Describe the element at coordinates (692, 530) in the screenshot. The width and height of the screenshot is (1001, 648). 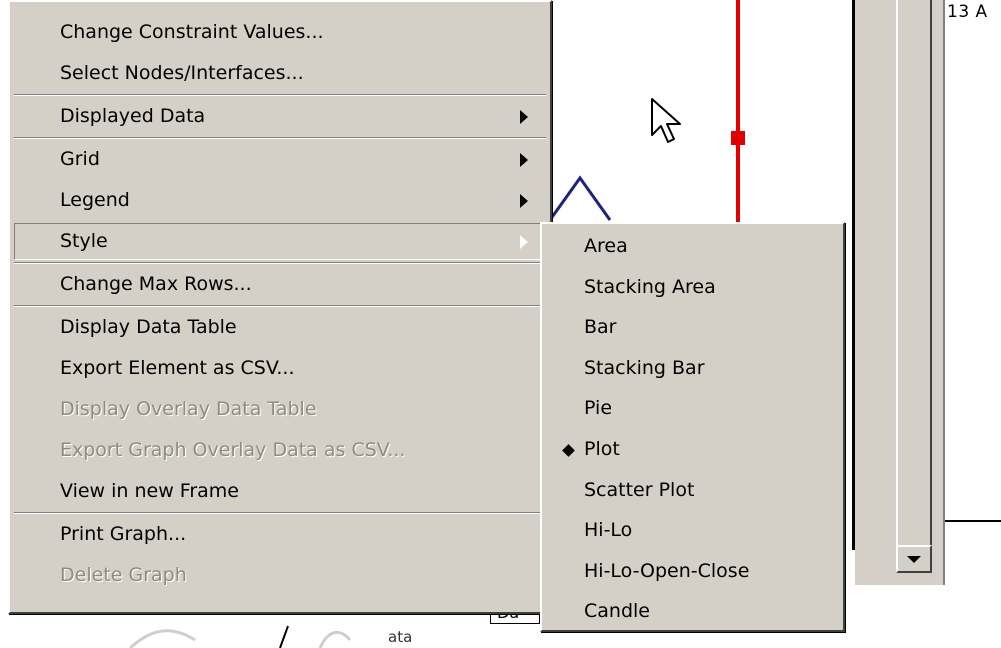
I see `style-option-hi-lo: Hi-Lo` at that location.